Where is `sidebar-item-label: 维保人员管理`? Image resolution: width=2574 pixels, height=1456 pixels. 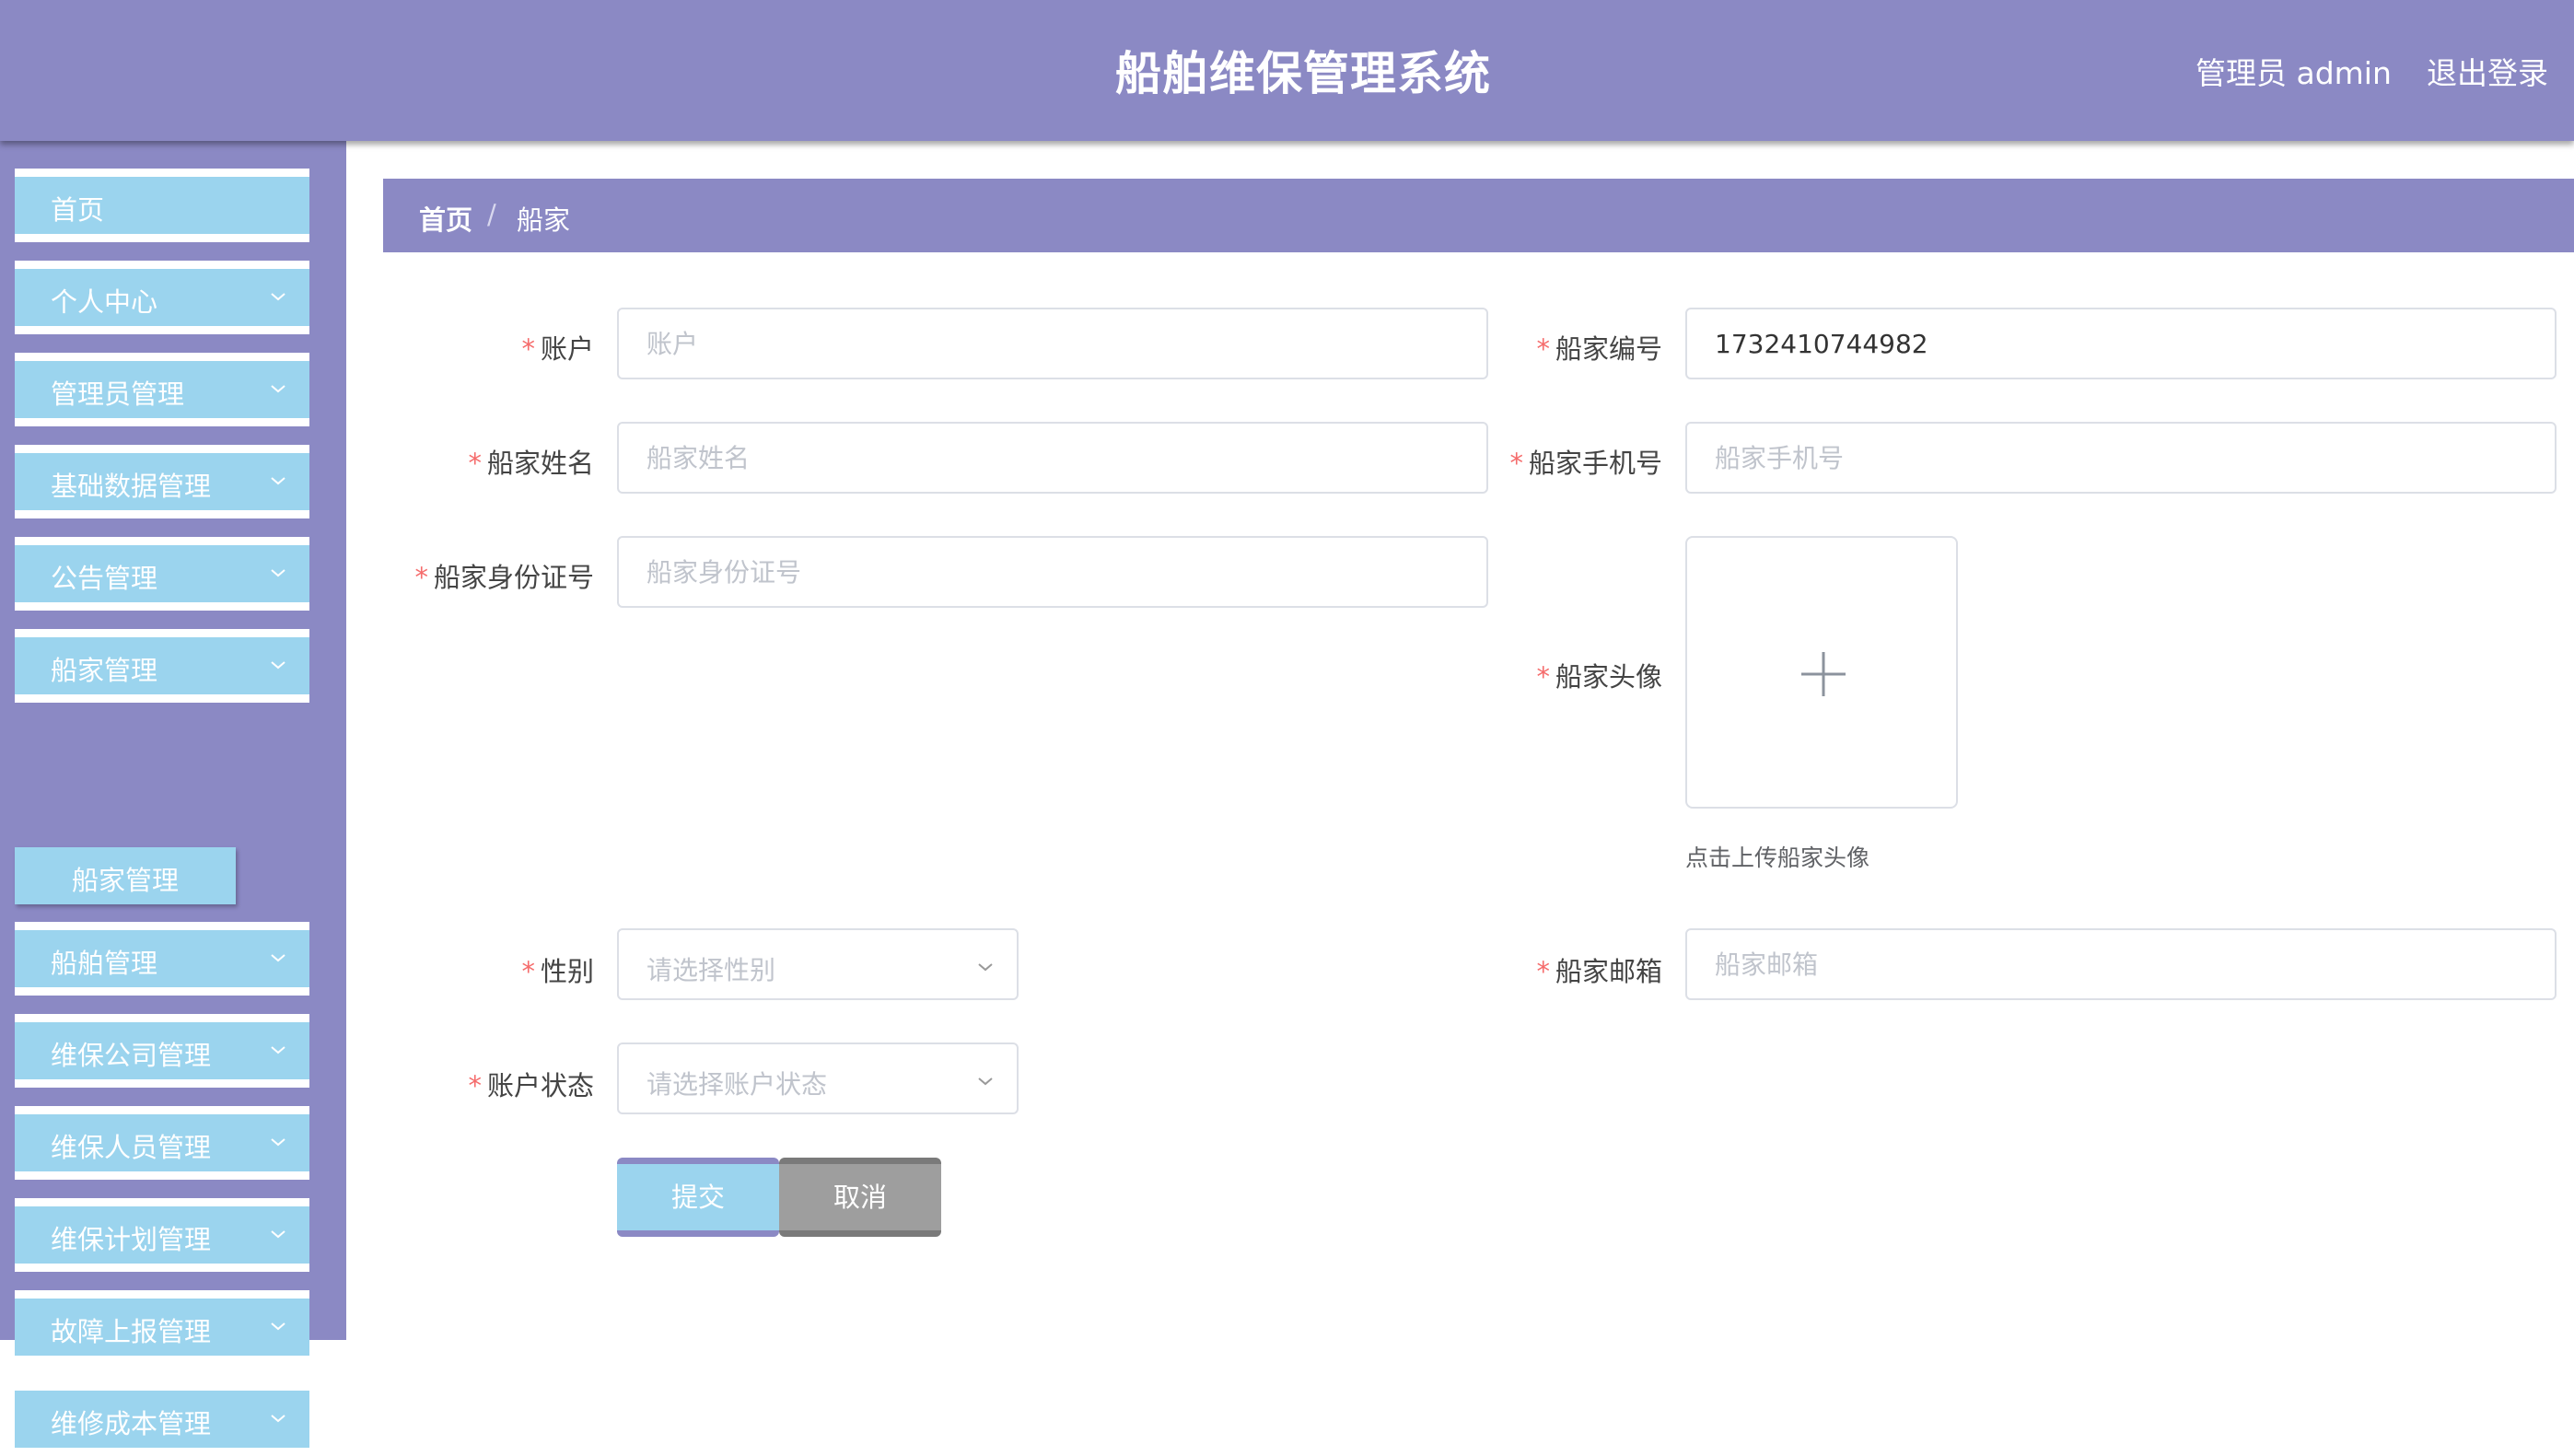
sidebar-item-label: 维保人员管理 is located at coordinates (131, 1147).